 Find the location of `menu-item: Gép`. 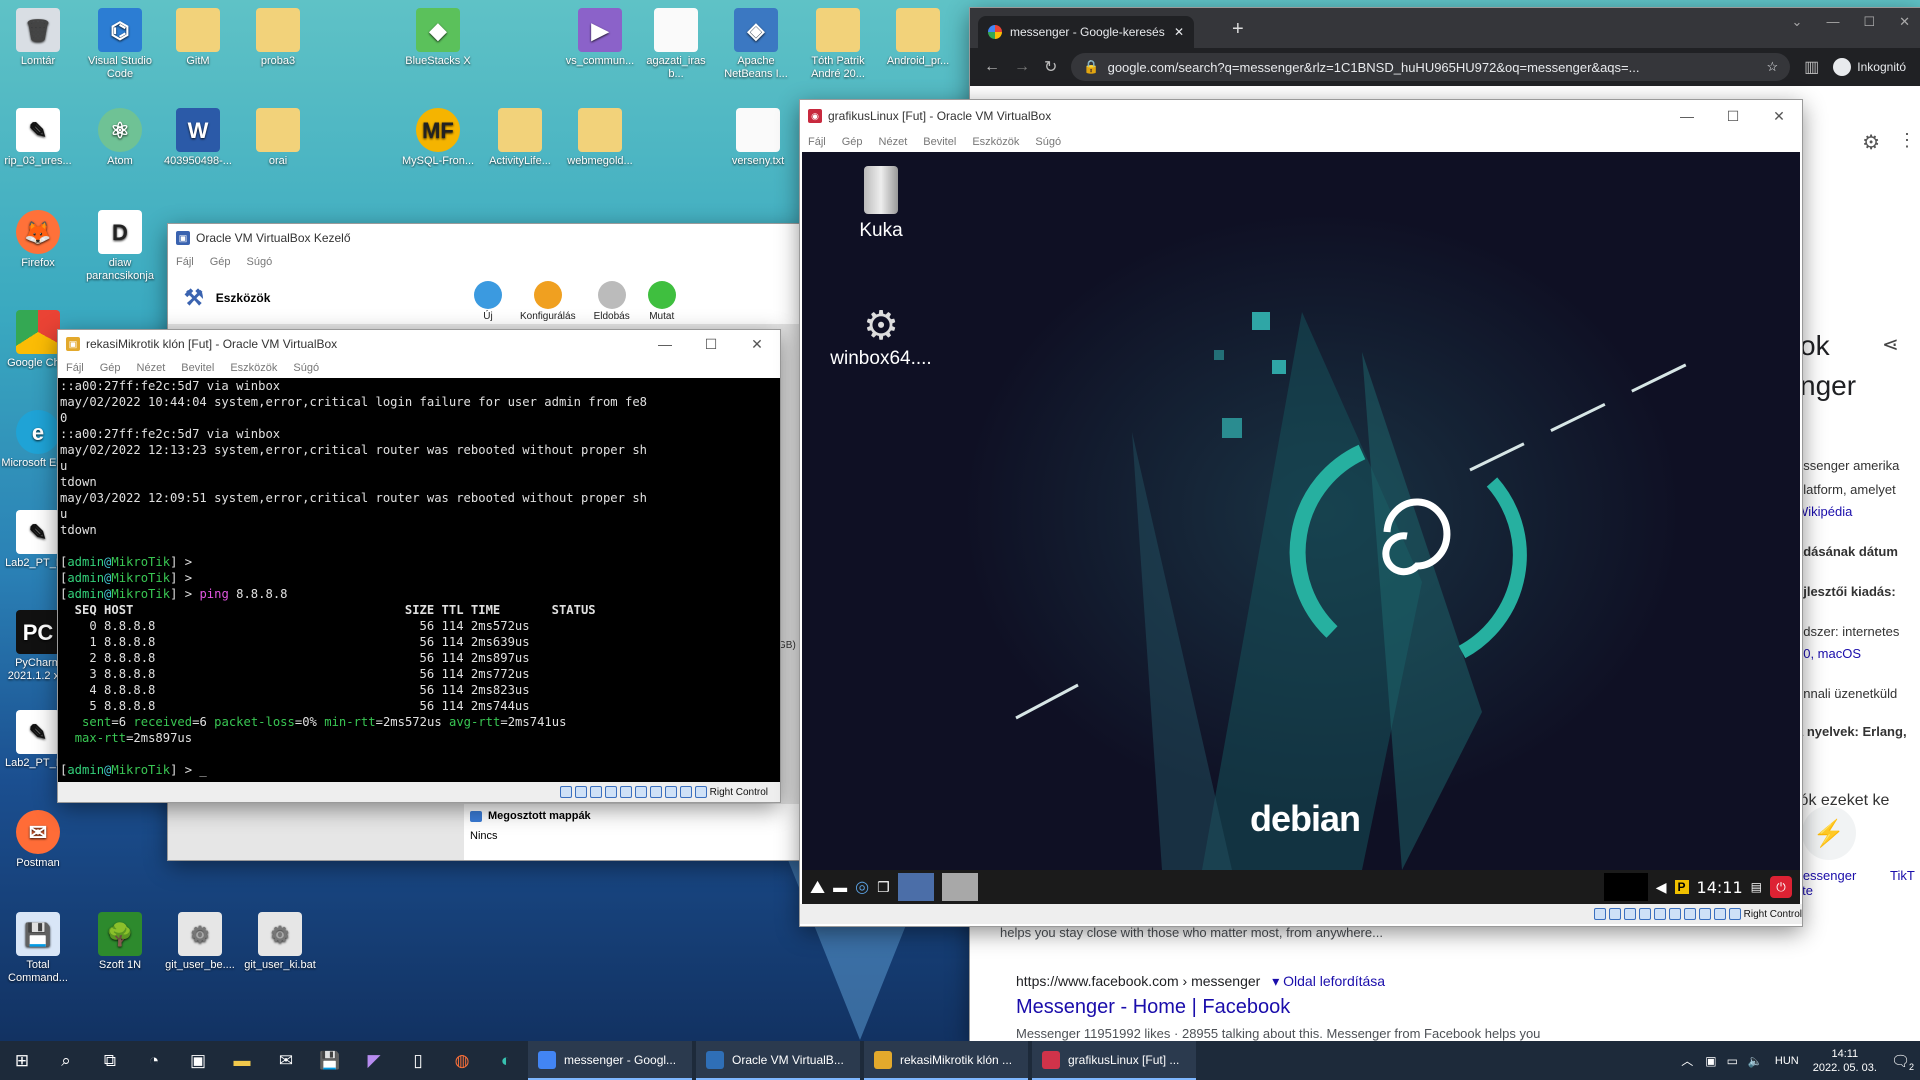

menu-item: Gép is located at coordinates (852, 142).